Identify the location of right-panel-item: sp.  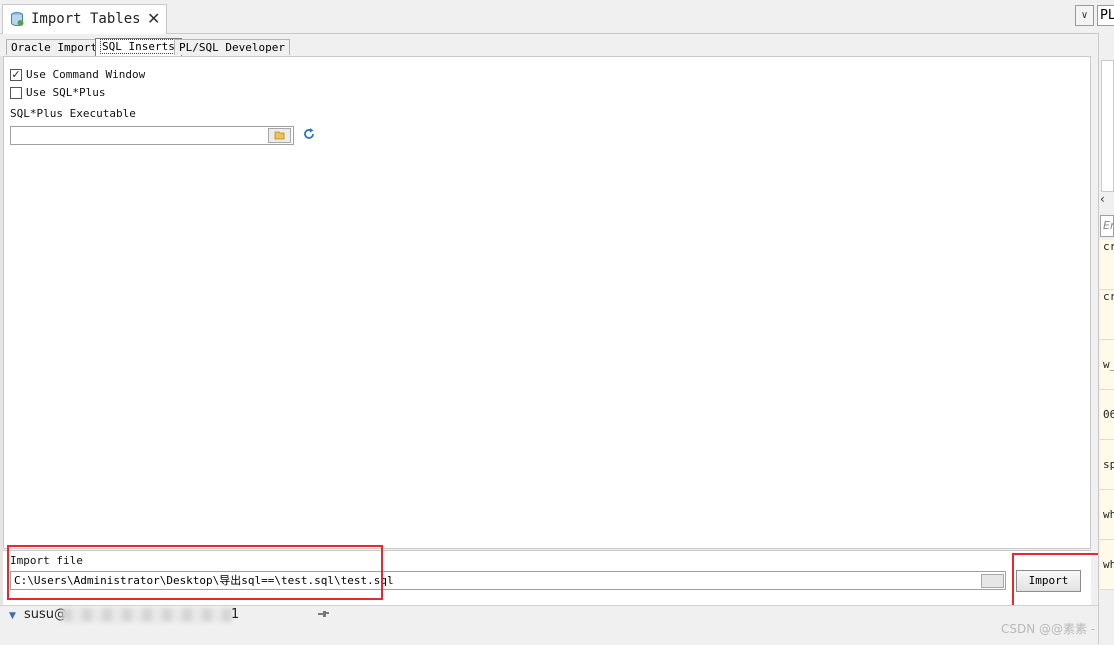
(1107, 465).